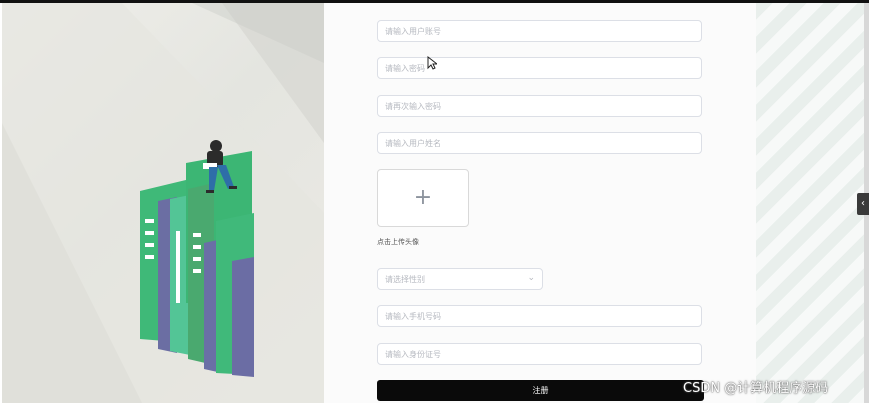 Image resolution: width=869 pixels, height=403 pixels. I want to click on password-input: 请输入密码, so click(539, 68).